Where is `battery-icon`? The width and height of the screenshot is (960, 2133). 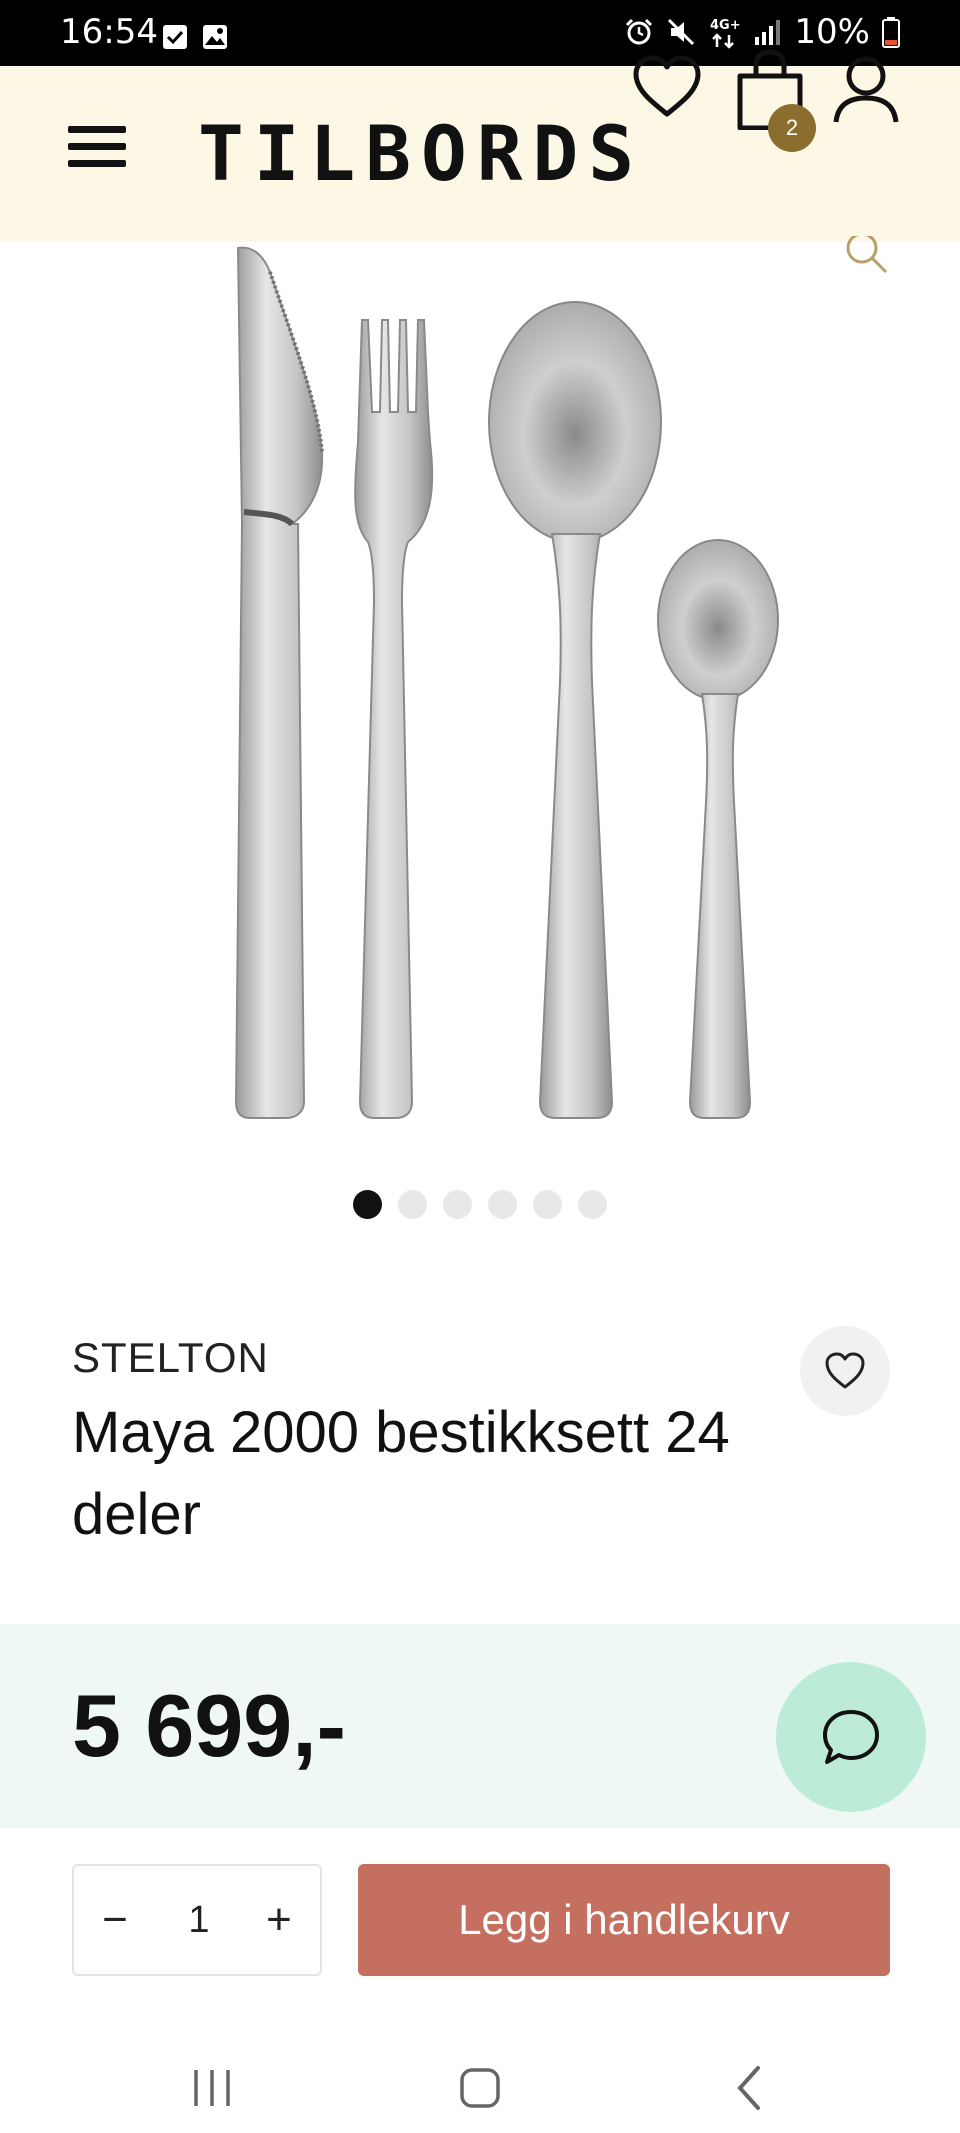 battery-icon is located at coordinates (891, 32).